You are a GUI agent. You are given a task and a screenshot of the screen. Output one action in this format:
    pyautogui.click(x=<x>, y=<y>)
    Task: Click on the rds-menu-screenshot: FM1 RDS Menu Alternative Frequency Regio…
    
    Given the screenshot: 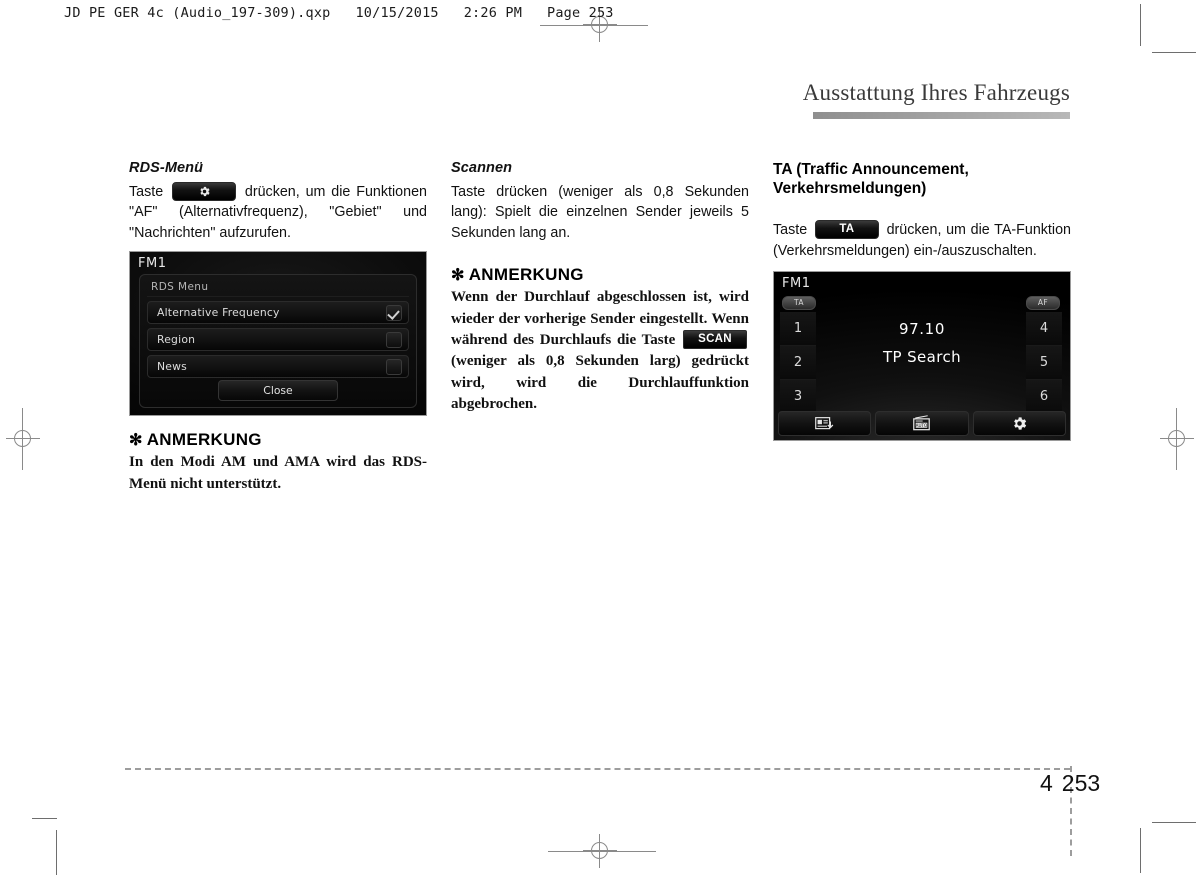 What is the action you would take?
    pyautogui.click(x=278, y=334)
    